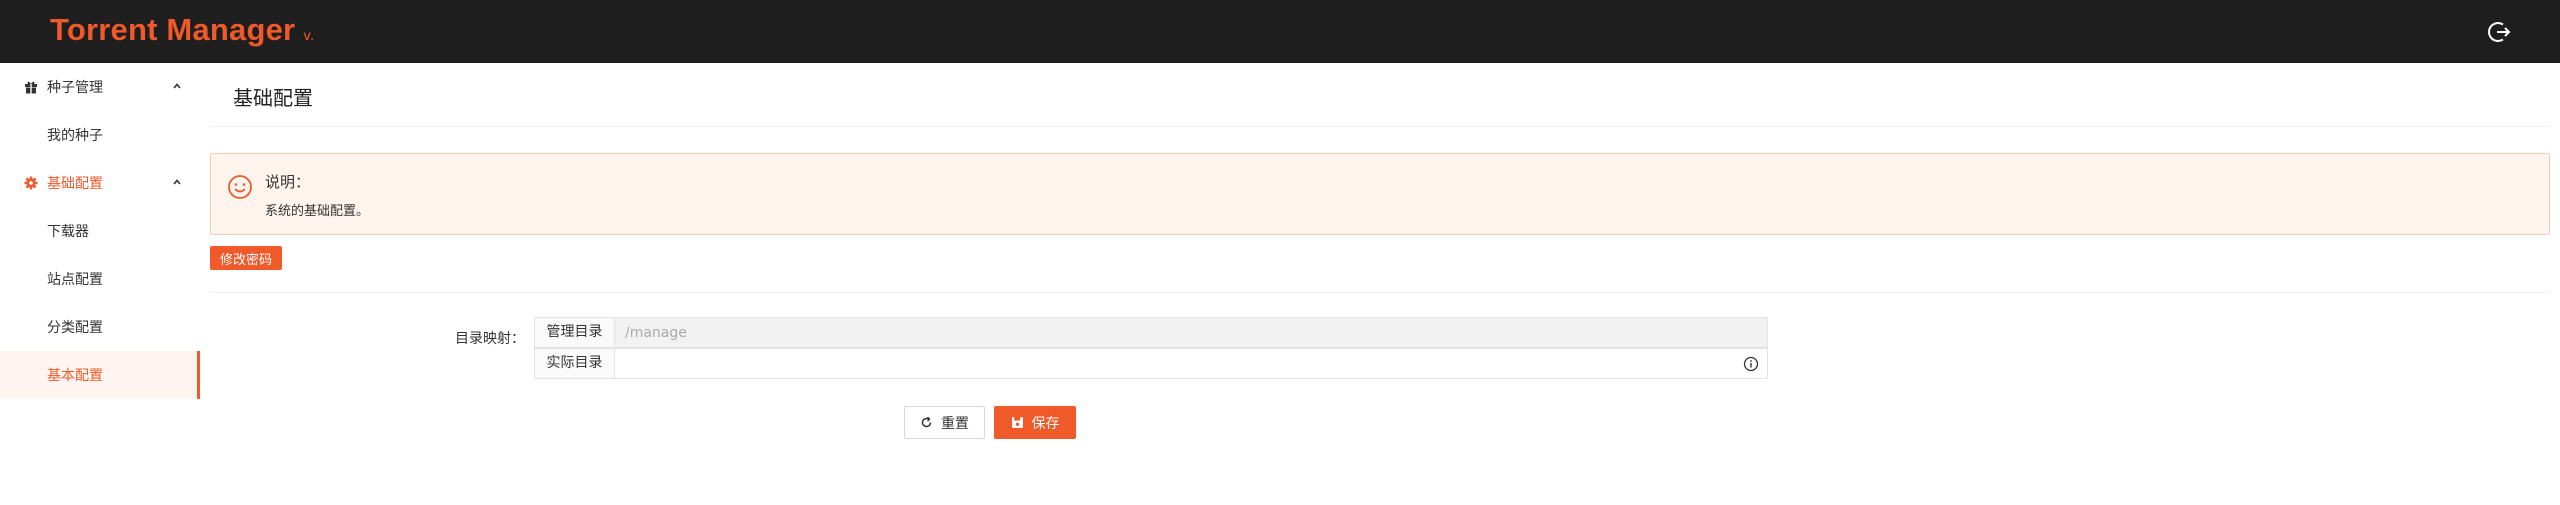 Image resolution: width=2560 pixels, height=505 pixels. Describe the element at coordinates (75, 88) in the screenshot. I see `sidebar-group-label: 种子管理` at that location.